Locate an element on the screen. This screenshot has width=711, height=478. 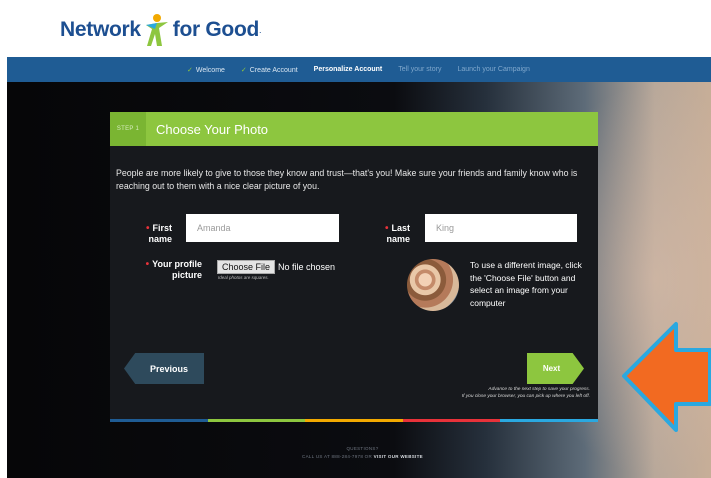
panel-header: STEP 1 Choose Your Photo is located at coordinates (354, 129).